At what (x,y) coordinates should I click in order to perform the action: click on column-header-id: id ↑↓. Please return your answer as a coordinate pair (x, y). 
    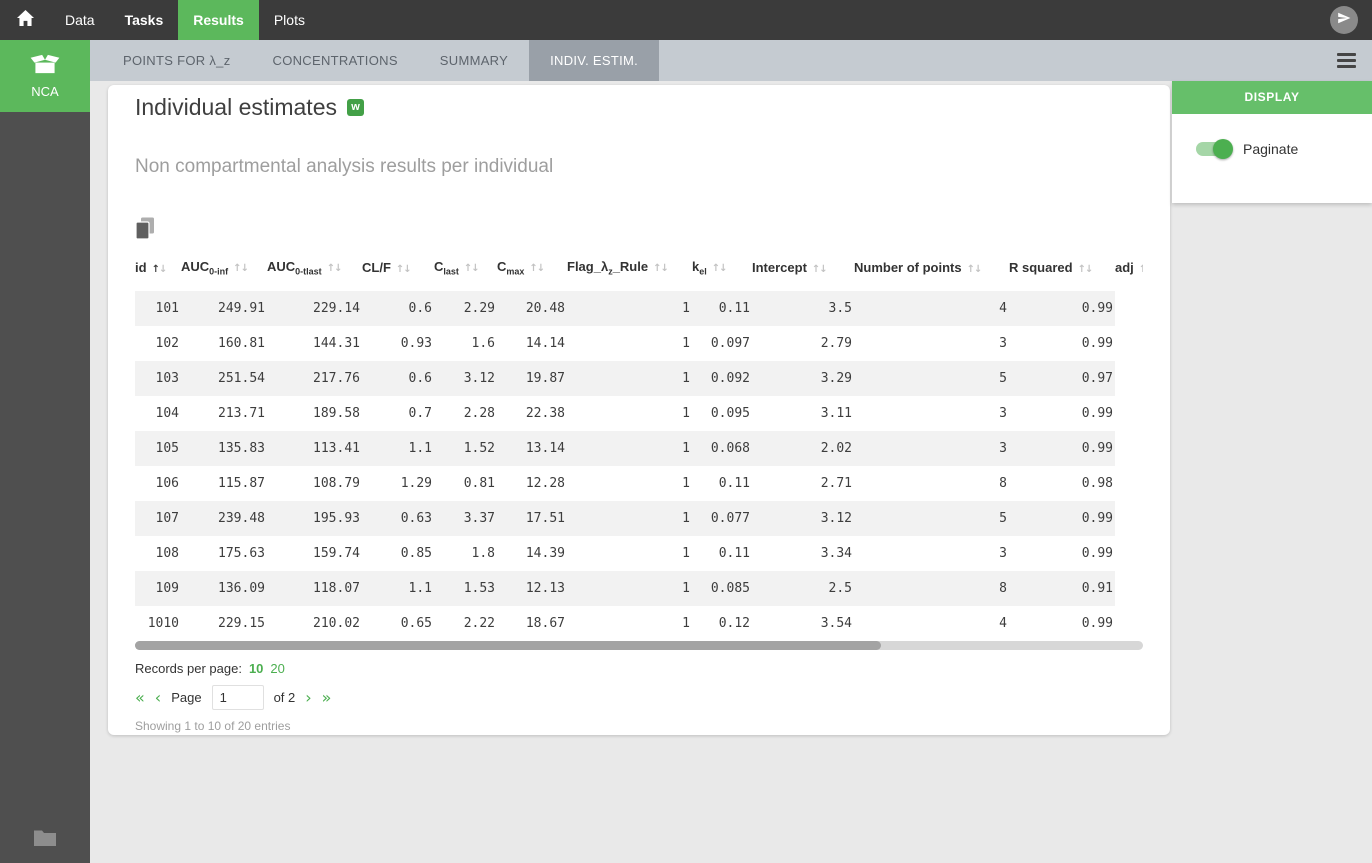
    Looking at the image, I should click on (158, 268).